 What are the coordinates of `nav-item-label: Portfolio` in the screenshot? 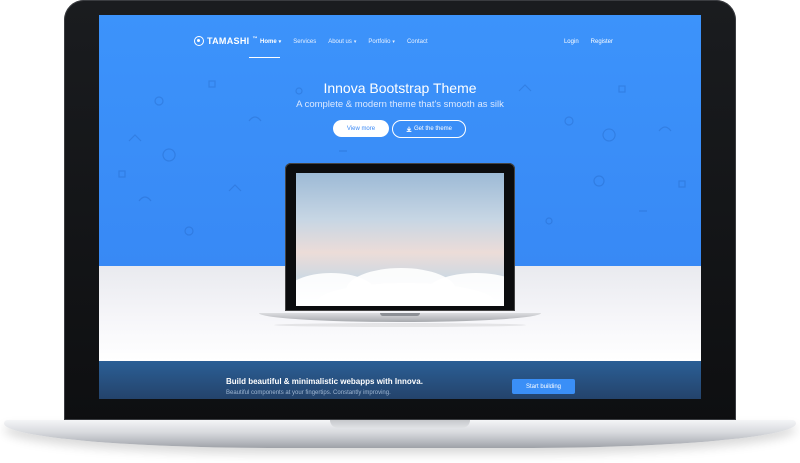 It's located at (379, 42).